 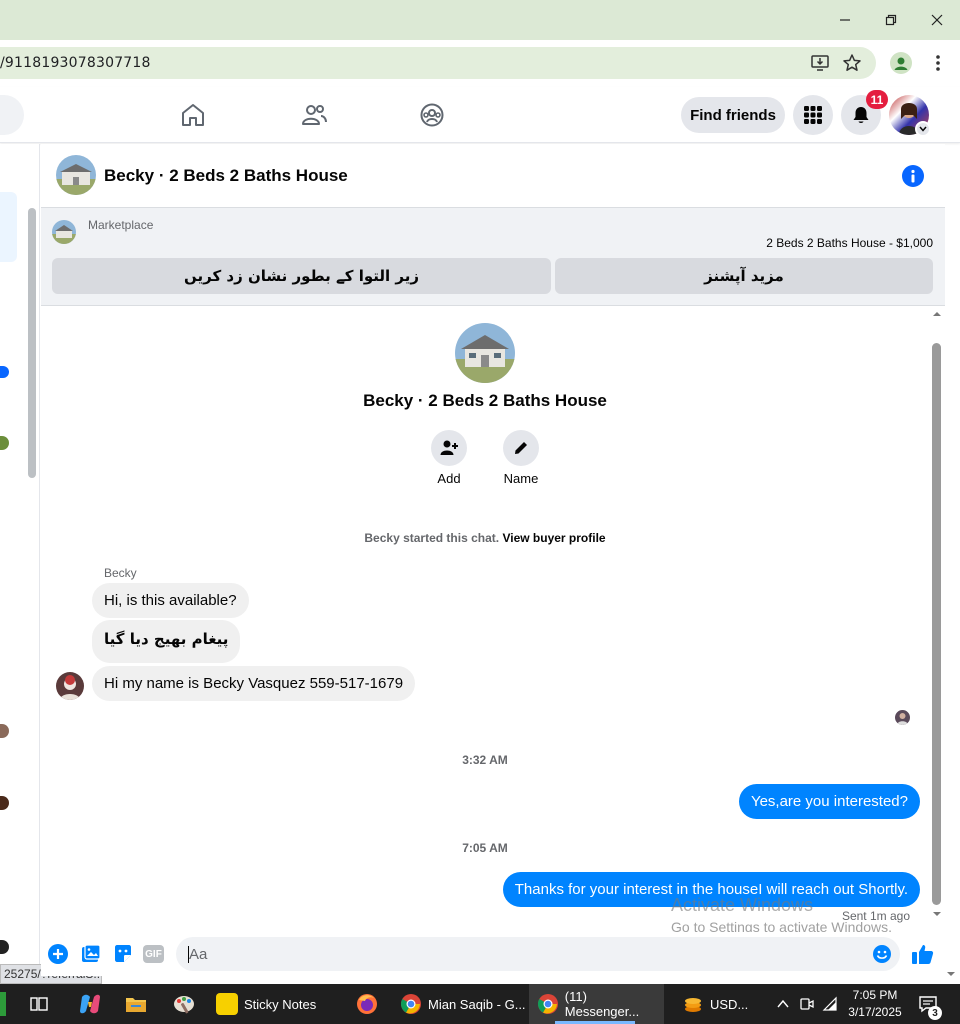 I want to click on firefox-icon, so click(x=367, y=1006).